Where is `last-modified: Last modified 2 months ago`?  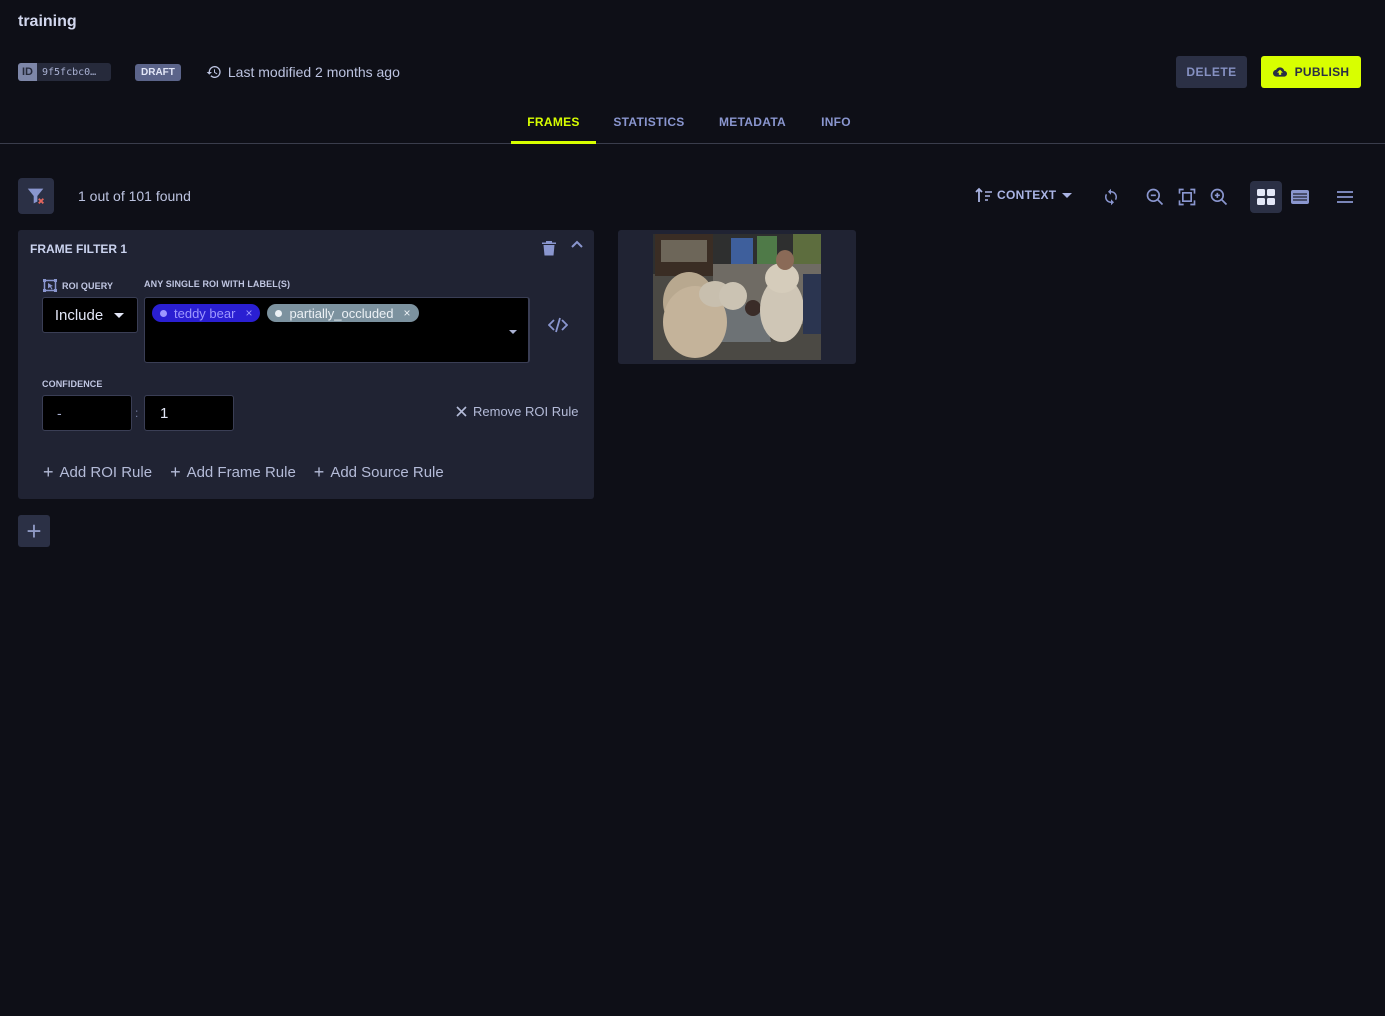
last-modified: Last modified 2 months ago is located at coordinates (303, 72).